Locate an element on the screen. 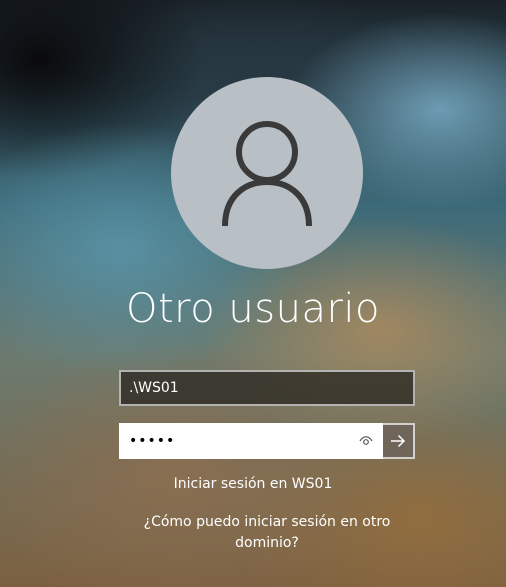 Image resolution: width=506 pixels, height=587 pixels. signin-target-text: Iniciar sesión en WS01 is located at coordinates (253, 484).